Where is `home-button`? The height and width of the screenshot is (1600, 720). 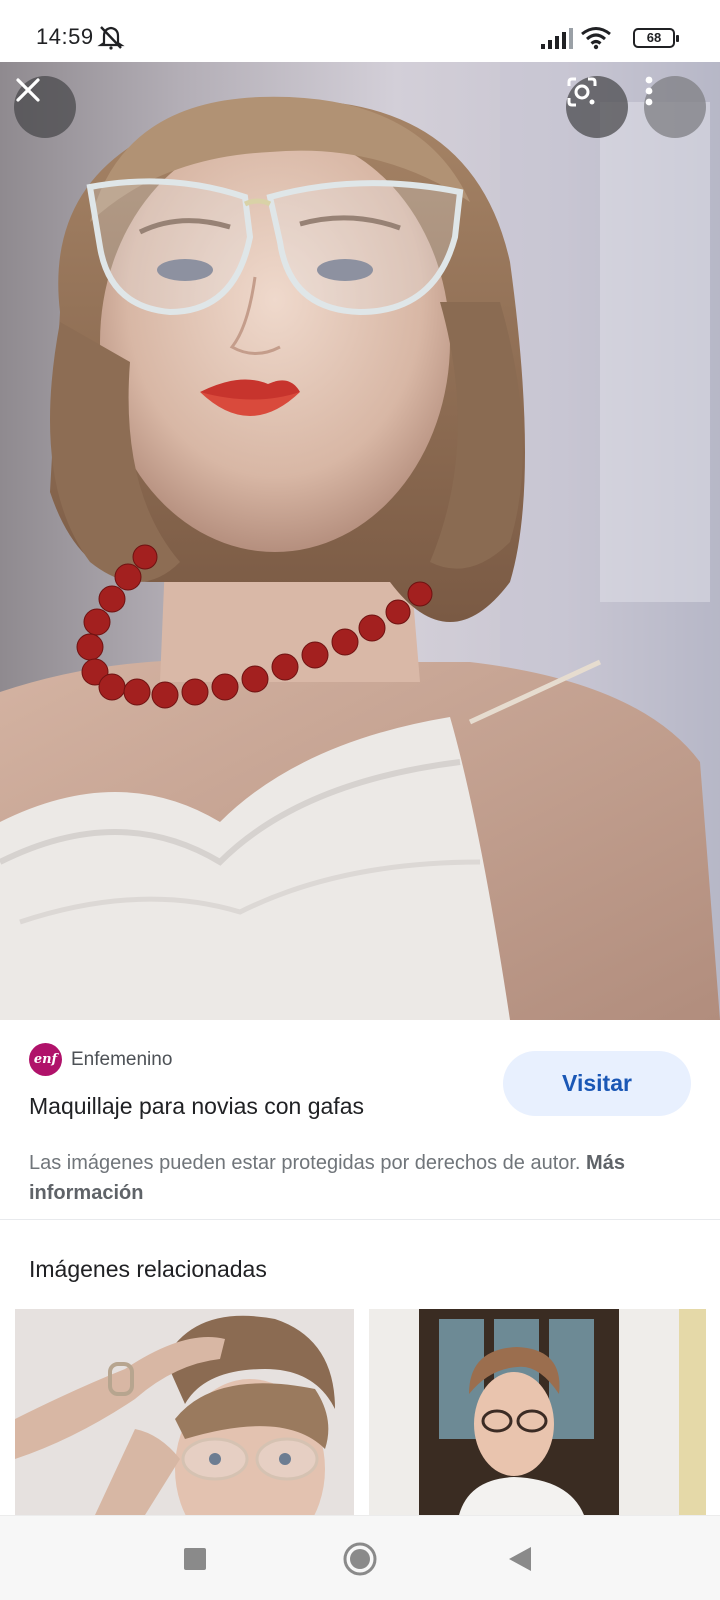
home-button is located at coordinates (360, 1558).